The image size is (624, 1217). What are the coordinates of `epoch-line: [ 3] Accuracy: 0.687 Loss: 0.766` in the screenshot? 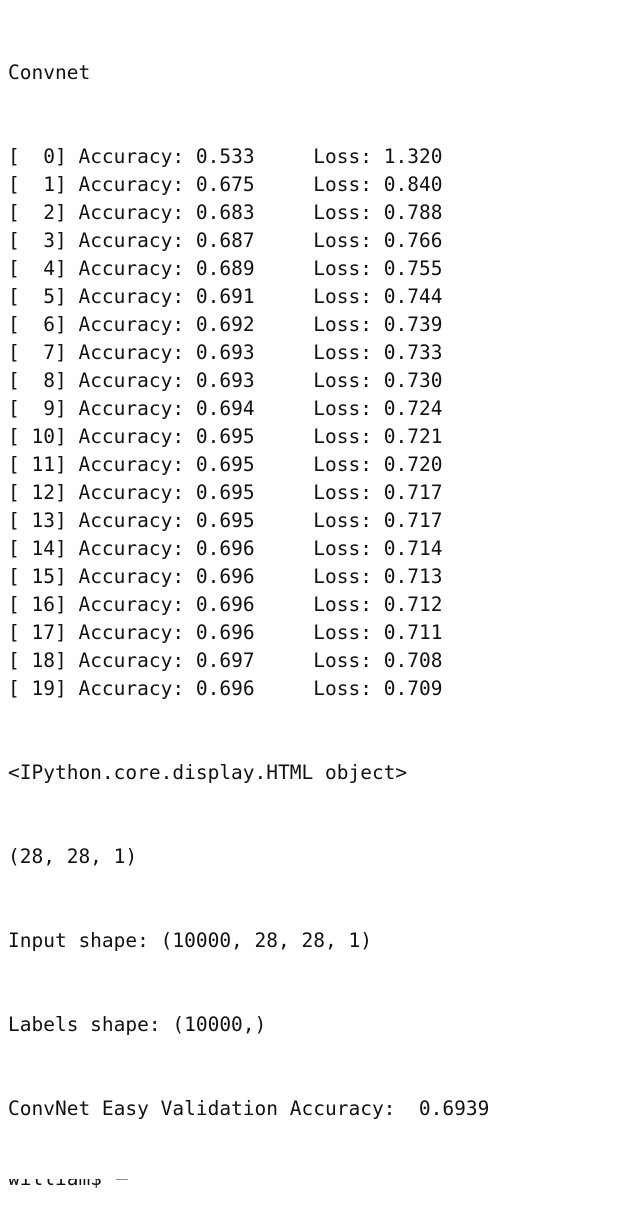 It's located at (313, 241).